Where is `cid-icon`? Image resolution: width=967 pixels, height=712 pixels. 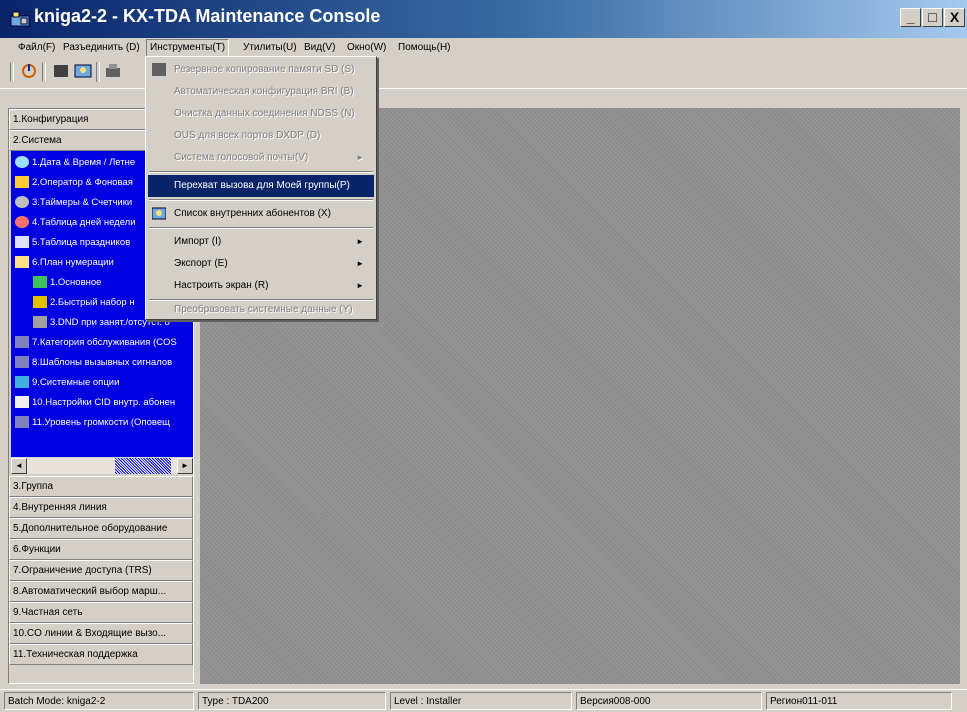
cid-icon is located at coordinates (22, 402).